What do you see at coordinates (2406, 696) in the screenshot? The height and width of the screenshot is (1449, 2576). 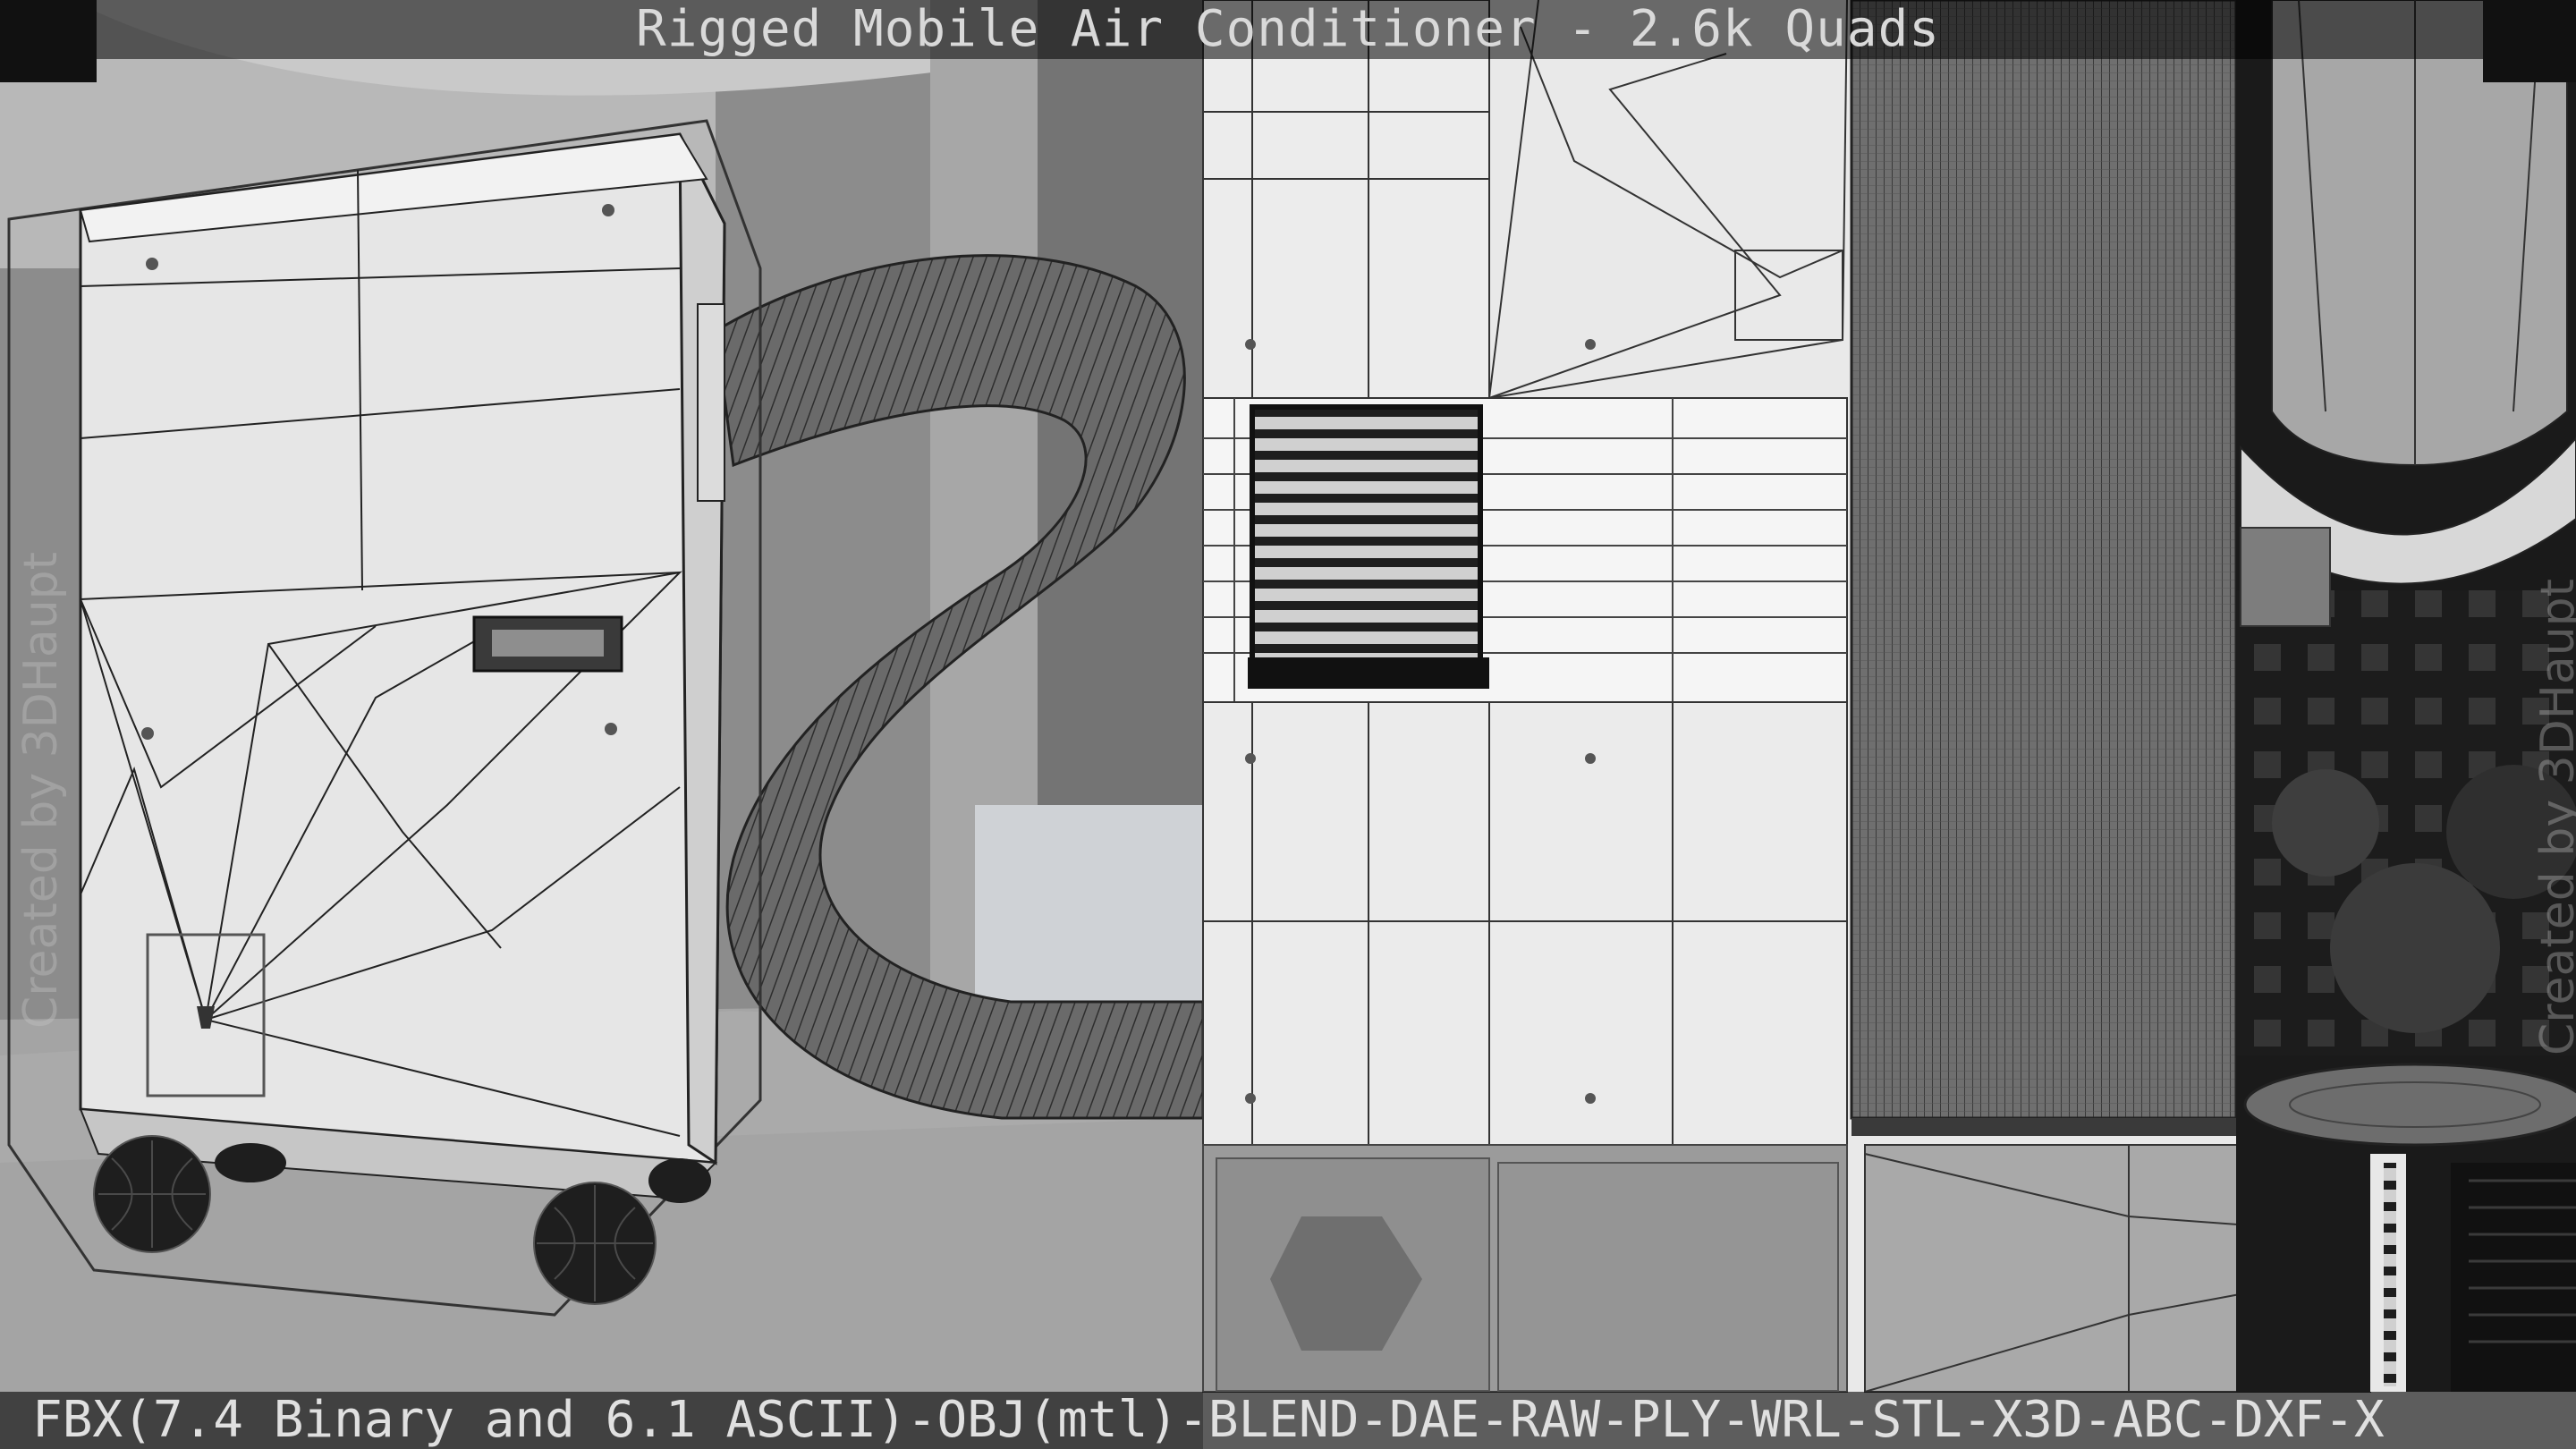 I see `uv-texture-atlas` at bounding box center [2406, 696].